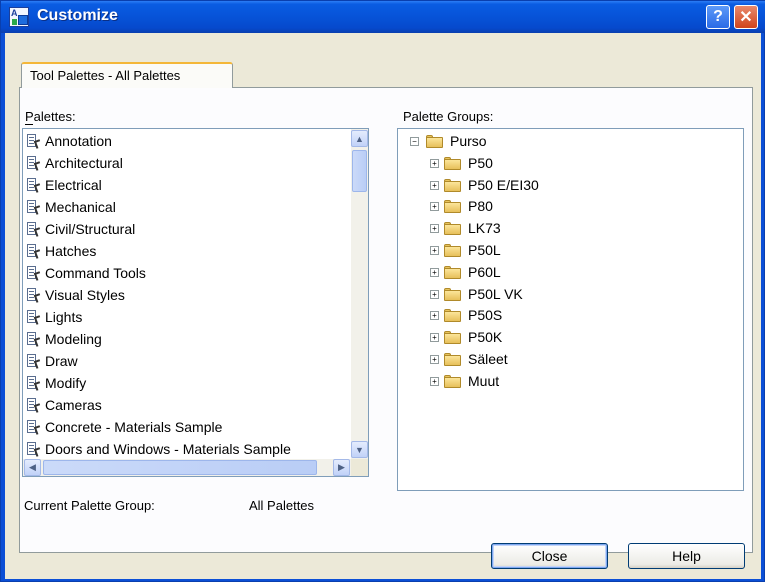  I want to click on palettes-label-text: Palettes:, so click(50, 116).